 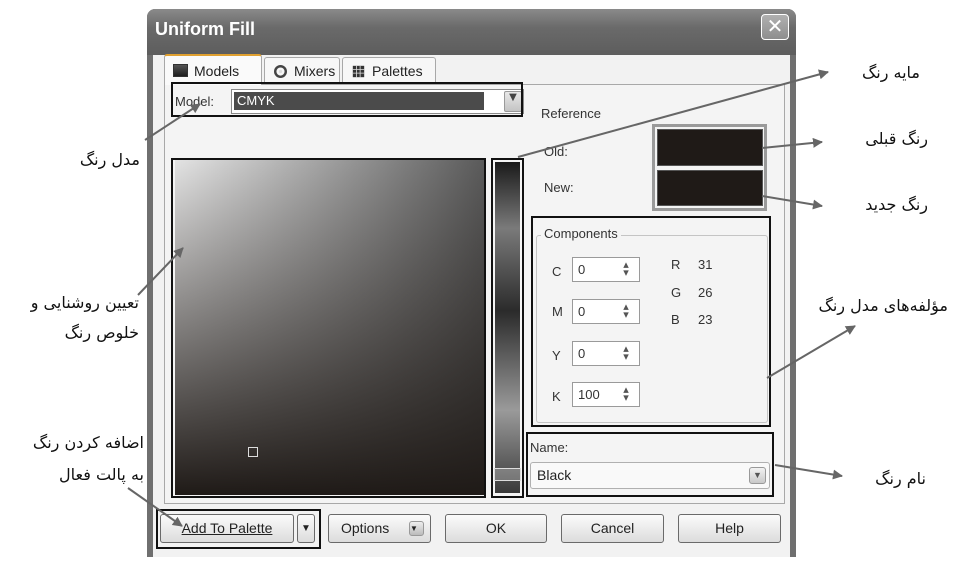 What do you see at coordinates (88, 442) in the screenshot?
I see `annotation-add-line1: اضافه کردن رنگ` at bounding box center [88, 442].